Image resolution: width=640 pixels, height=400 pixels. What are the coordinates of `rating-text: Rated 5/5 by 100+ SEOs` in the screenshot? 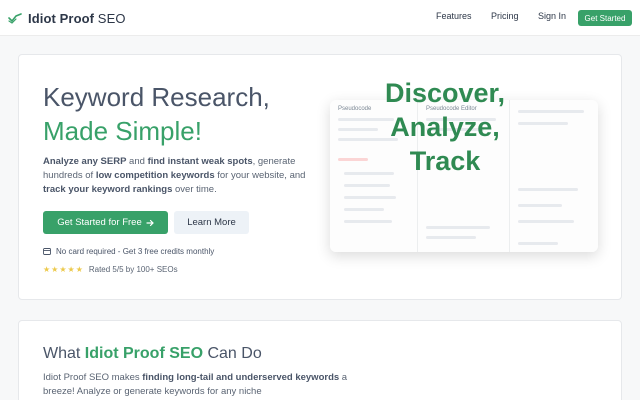 It's located at (133, 269).